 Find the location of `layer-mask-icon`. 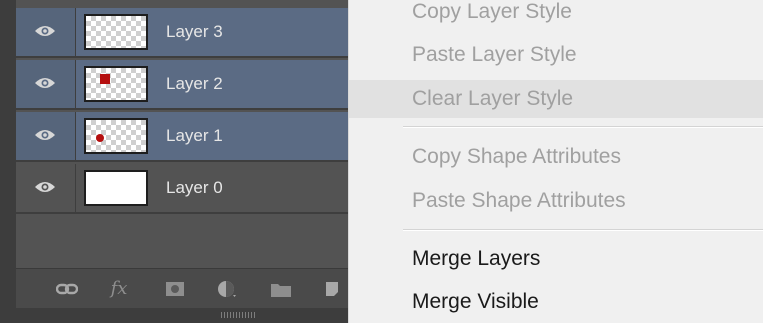

layer-mask-icon is located at coordinates (175, 289).